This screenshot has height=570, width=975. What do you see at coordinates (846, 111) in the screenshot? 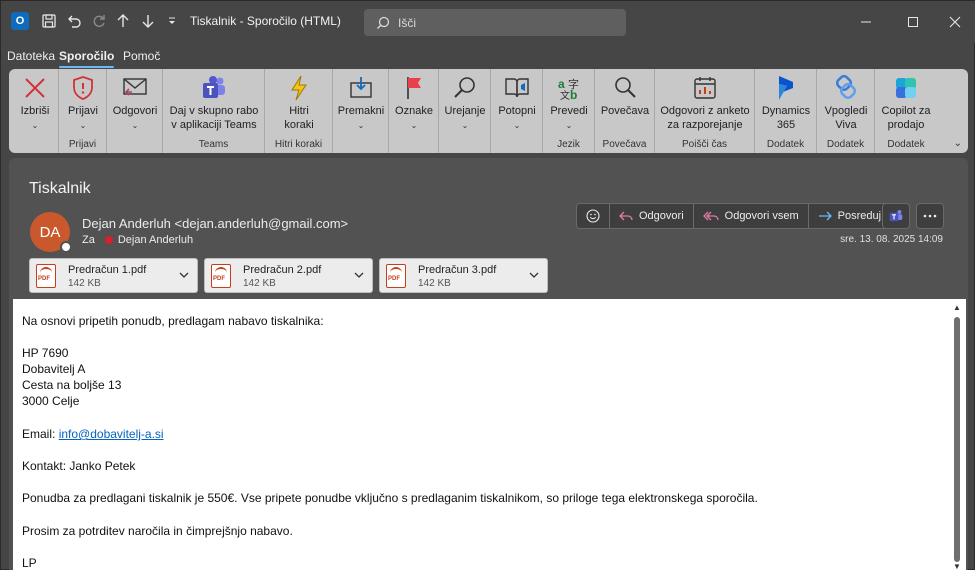
I see `viva-label-1: Vpogledi` at bounding box center [846, 111].